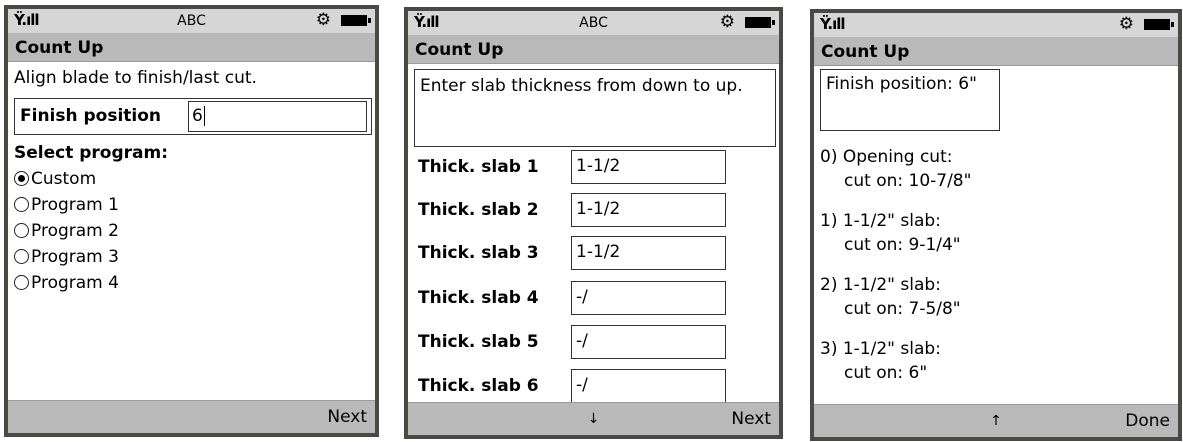  Describe the element at coordinates (902, 309) in the screenshot. I see `cut-position: cut on: 7-5/8"` at that location.